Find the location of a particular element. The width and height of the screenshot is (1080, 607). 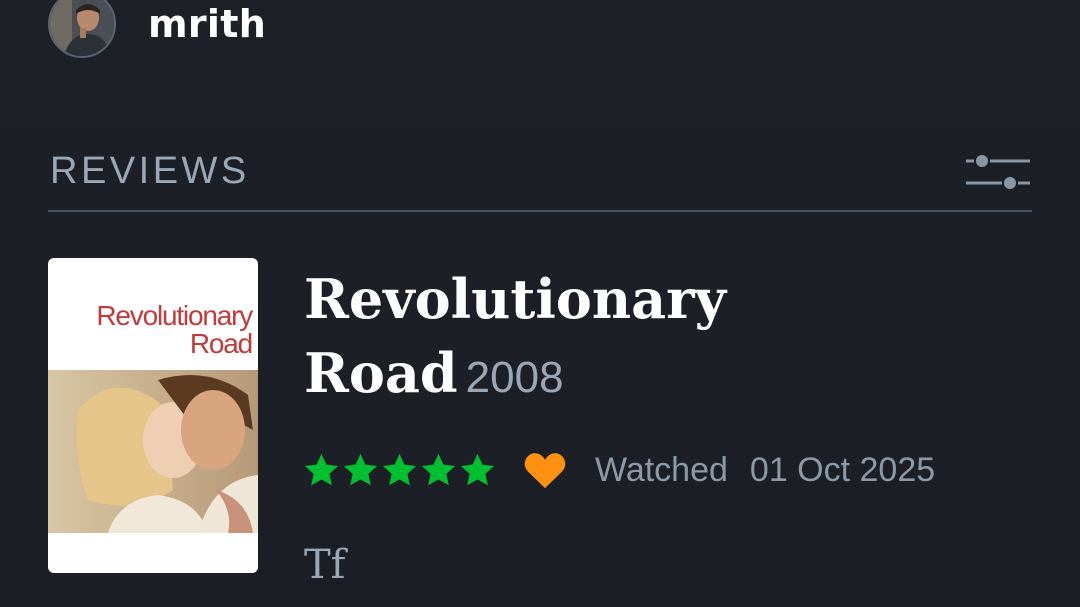

avatar is located at coordinates (82, 29).